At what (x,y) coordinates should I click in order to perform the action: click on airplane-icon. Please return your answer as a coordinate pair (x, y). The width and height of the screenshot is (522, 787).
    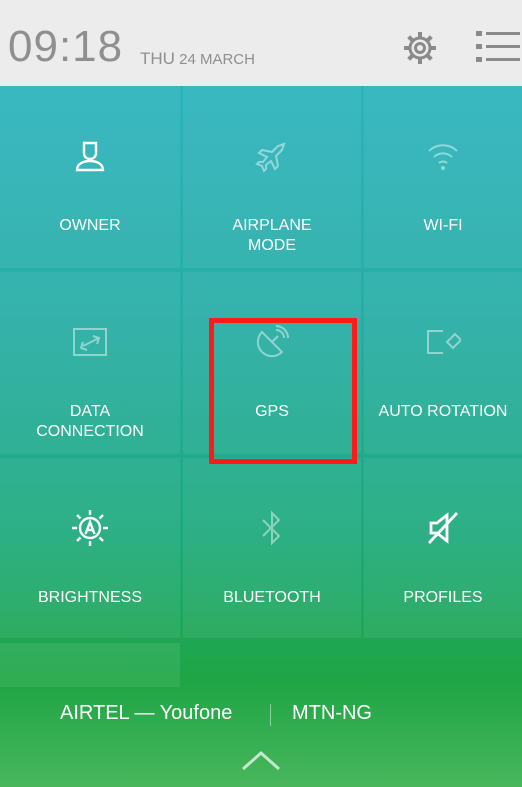
    Looking at the image, I should click on (272, 156).